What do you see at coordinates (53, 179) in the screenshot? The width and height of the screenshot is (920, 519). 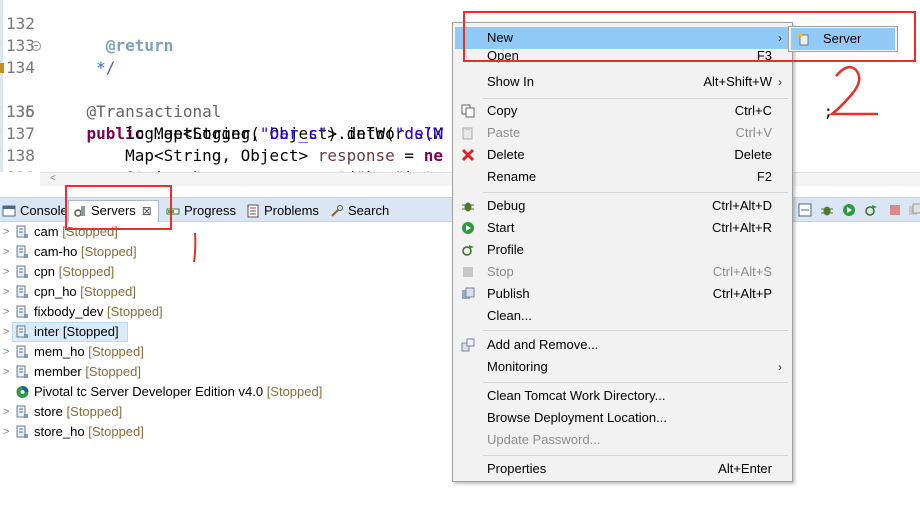 I see `scroll-left-icon: <` at bounding box center [53, 179].